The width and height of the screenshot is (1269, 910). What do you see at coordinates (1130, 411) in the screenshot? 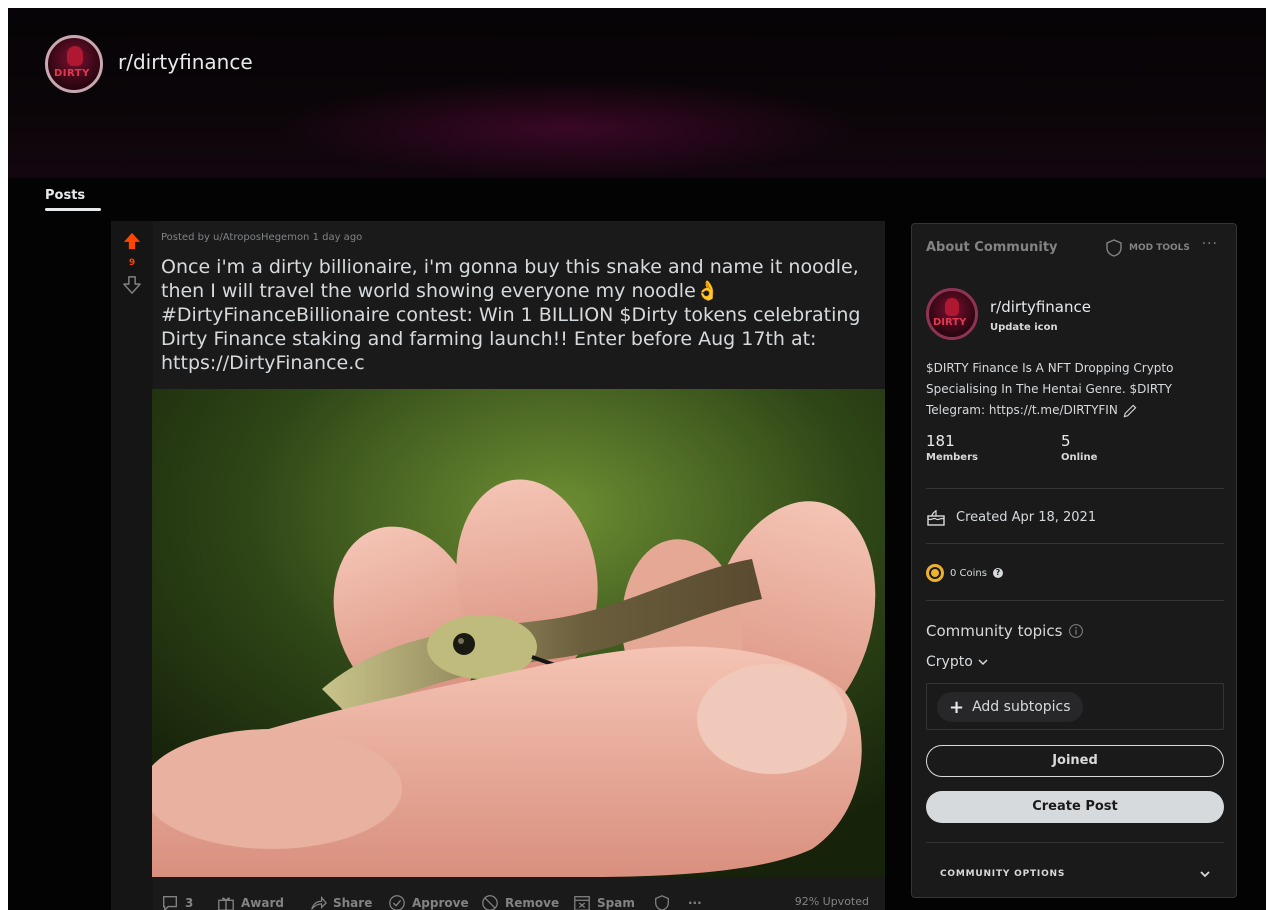
I see `edit-pencil-icon` at bounding box center [1130, 411].